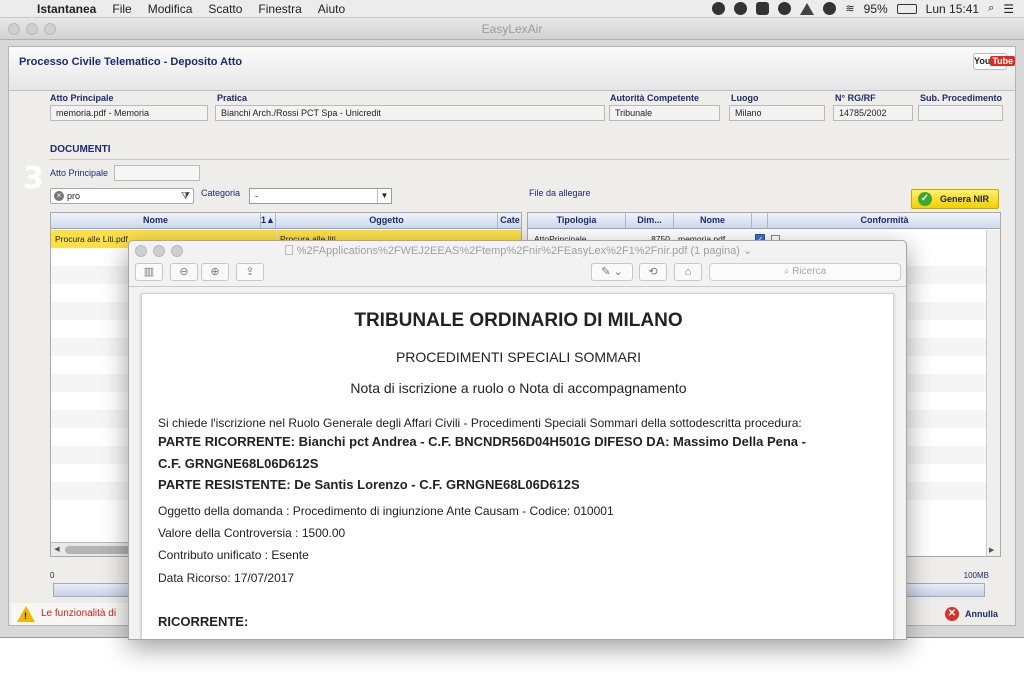 The width and height of the screenshot is (1024, 686). Describe the element at coordinates (875, 8) in the screenshot. I see `battery-percent: 95%` at that location.